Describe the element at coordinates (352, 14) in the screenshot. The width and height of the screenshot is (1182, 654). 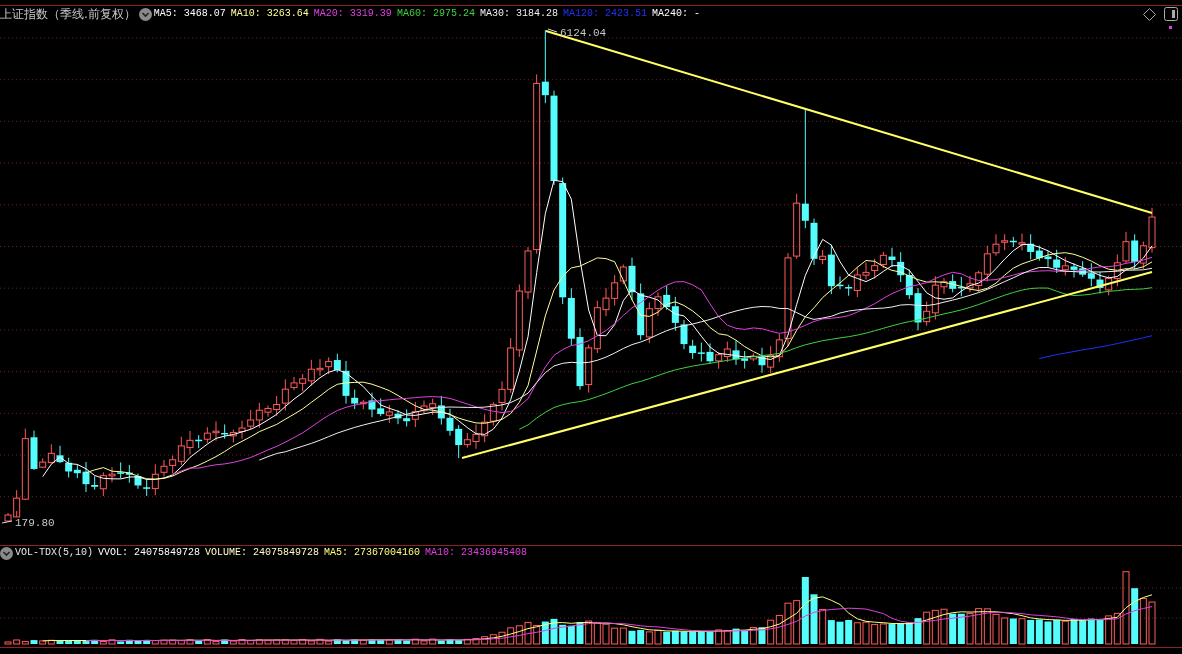
I see `moving-average-reading: MA20: 3319.39` at that location.